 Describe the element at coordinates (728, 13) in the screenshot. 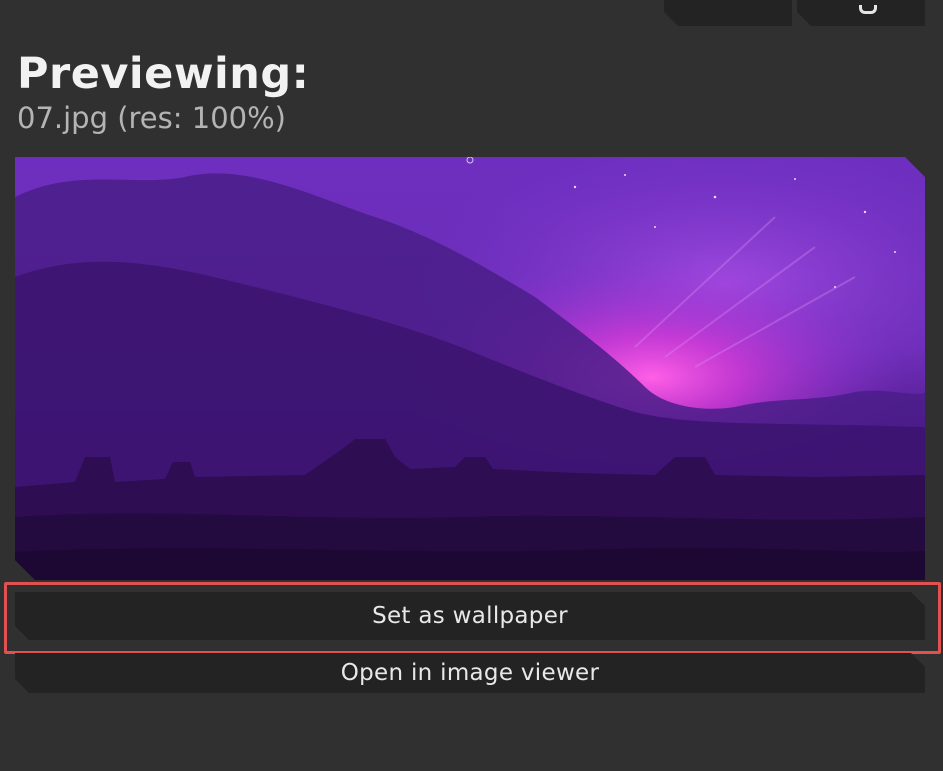

I see `top-tab-button` at that location.